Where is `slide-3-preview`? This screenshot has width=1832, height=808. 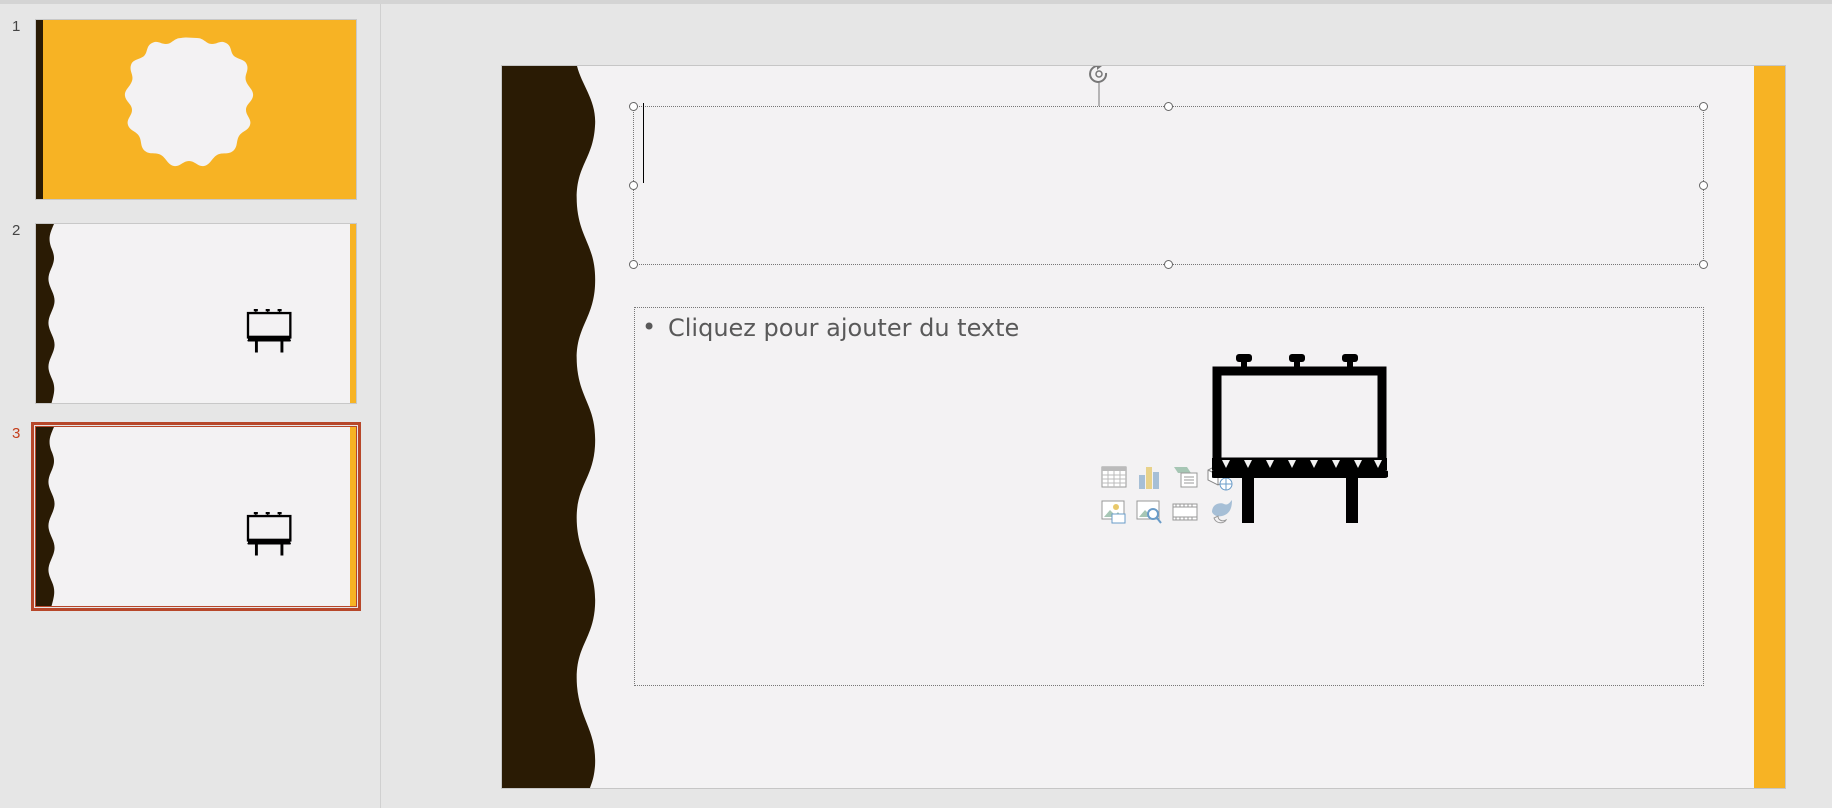 slide-3-preview is located at coordinates (196, 516).